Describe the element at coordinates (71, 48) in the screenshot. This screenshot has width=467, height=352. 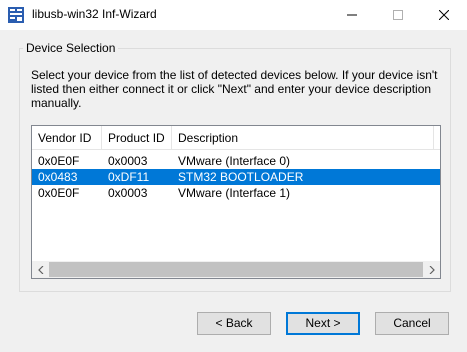
I see `group-label: Device Selection` at that location.